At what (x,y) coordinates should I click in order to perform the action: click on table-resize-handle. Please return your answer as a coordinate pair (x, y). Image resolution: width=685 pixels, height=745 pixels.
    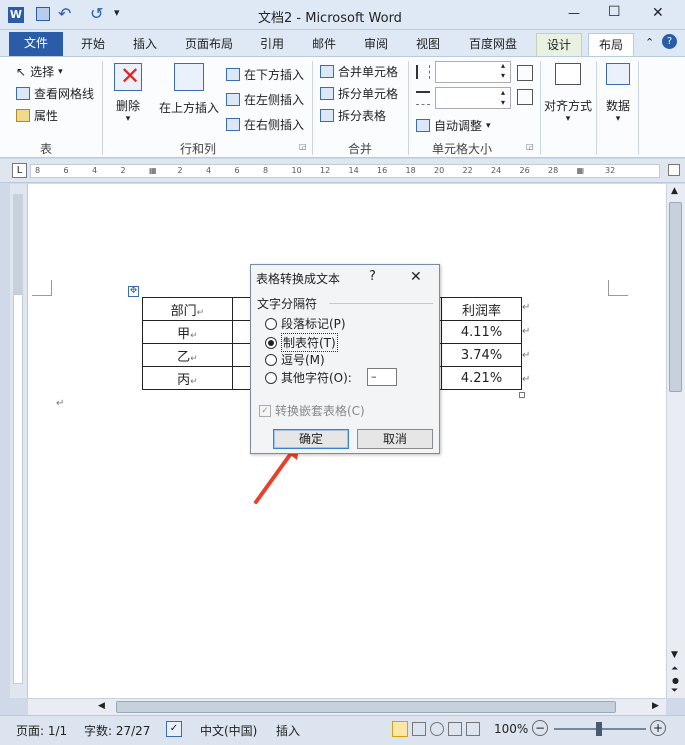
    Looking at the image, I should click on (522, 395).